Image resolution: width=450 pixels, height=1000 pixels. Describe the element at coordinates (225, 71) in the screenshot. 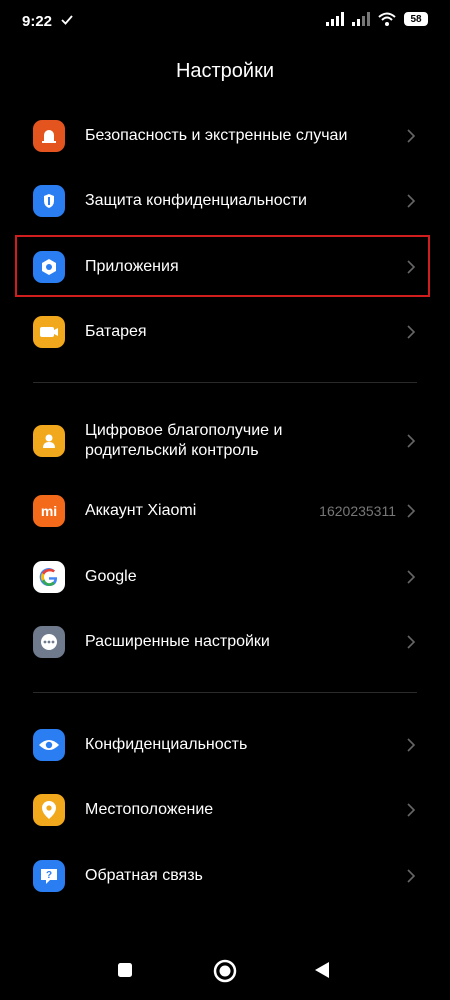

I see `page-title: Настройки` at that location.